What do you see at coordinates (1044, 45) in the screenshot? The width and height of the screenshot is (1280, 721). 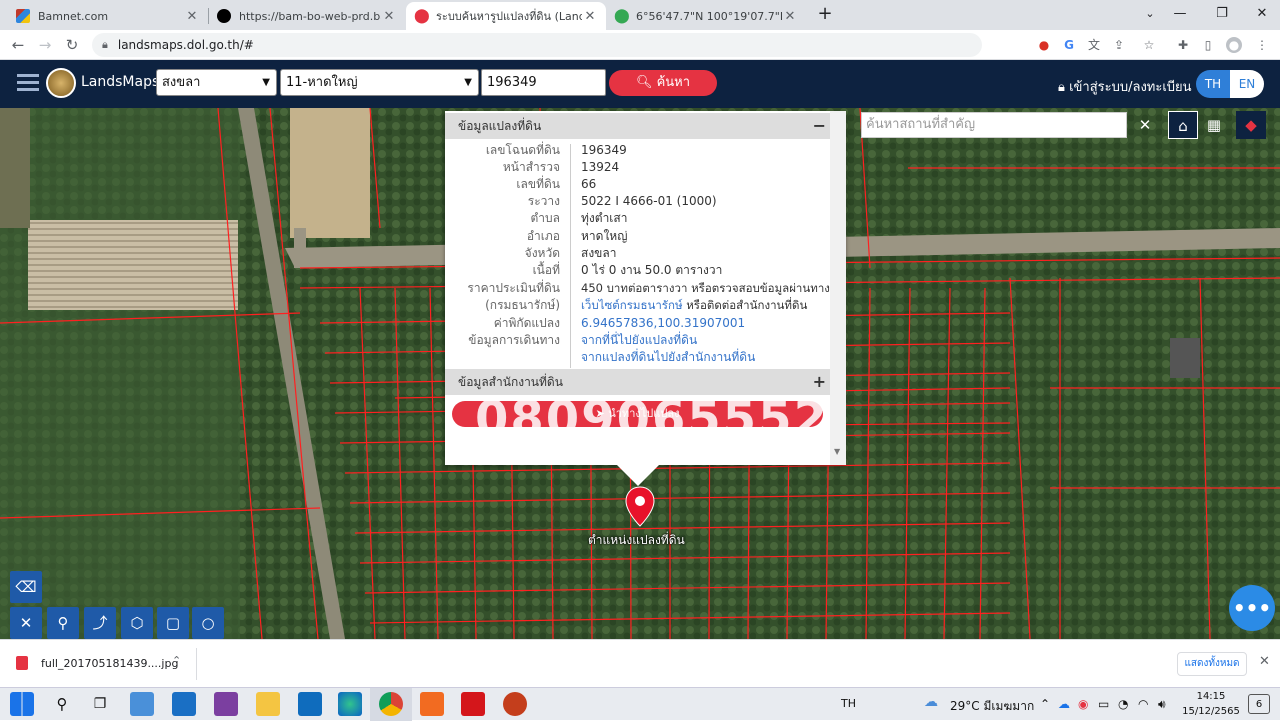 I see `blocked-icon: ●` at bounding box center [1044, 45].